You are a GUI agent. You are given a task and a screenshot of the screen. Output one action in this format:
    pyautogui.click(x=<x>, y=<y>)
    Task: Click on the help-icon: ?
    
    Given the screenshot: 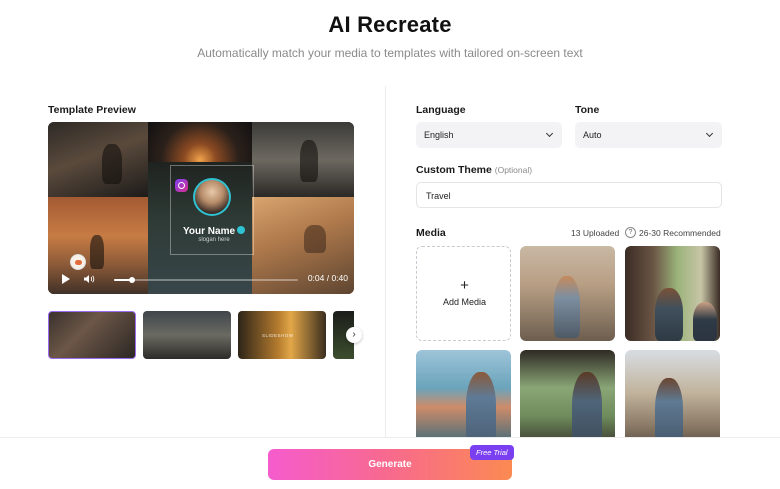 What is the action you would take?
    pyautogui.click(x=630, y=232)
    